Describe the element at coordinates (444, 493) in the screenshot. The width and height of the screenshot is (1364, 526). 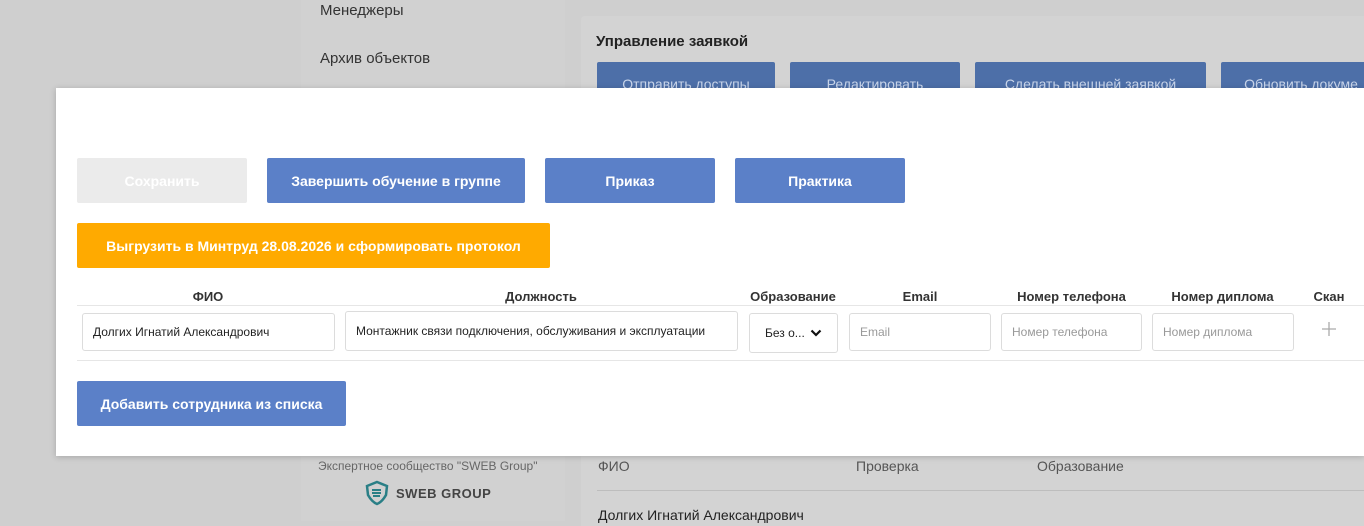
I see `logo-text: SWEB GROUP` at that location.